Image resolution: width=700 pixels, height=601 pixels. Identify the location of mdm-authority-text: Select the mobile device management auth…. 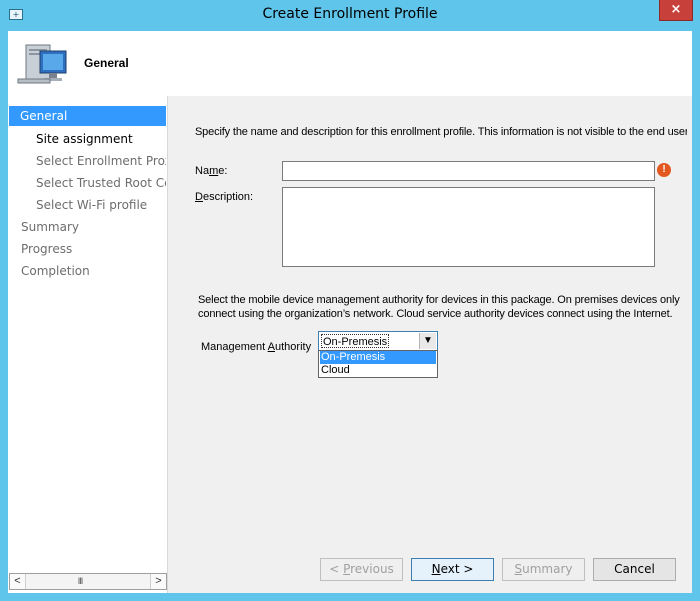
(439, 307).